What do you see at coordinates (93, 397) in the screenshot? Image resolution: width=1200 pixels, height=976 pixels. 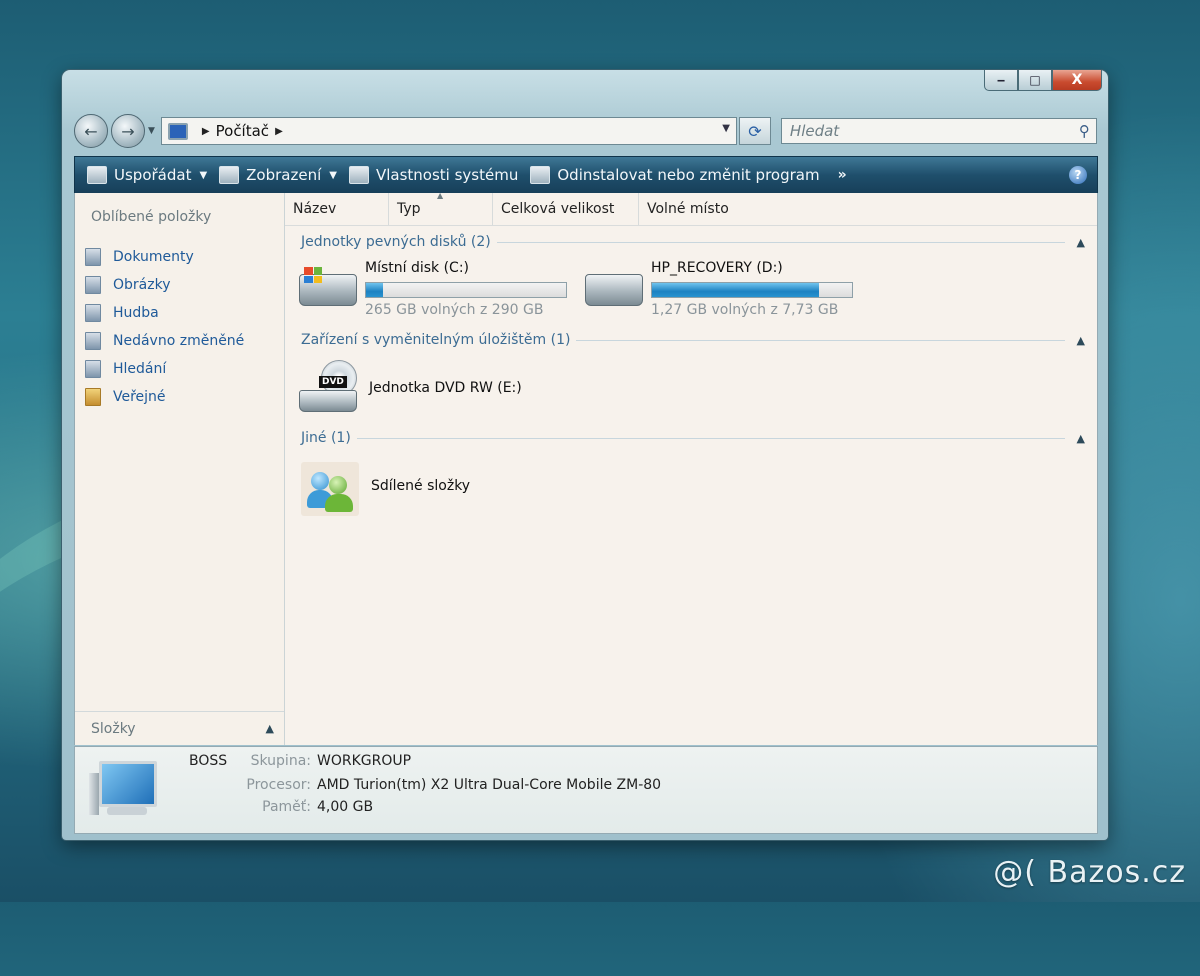 I see `public-folder-icon` at bounding box center [93, 397].